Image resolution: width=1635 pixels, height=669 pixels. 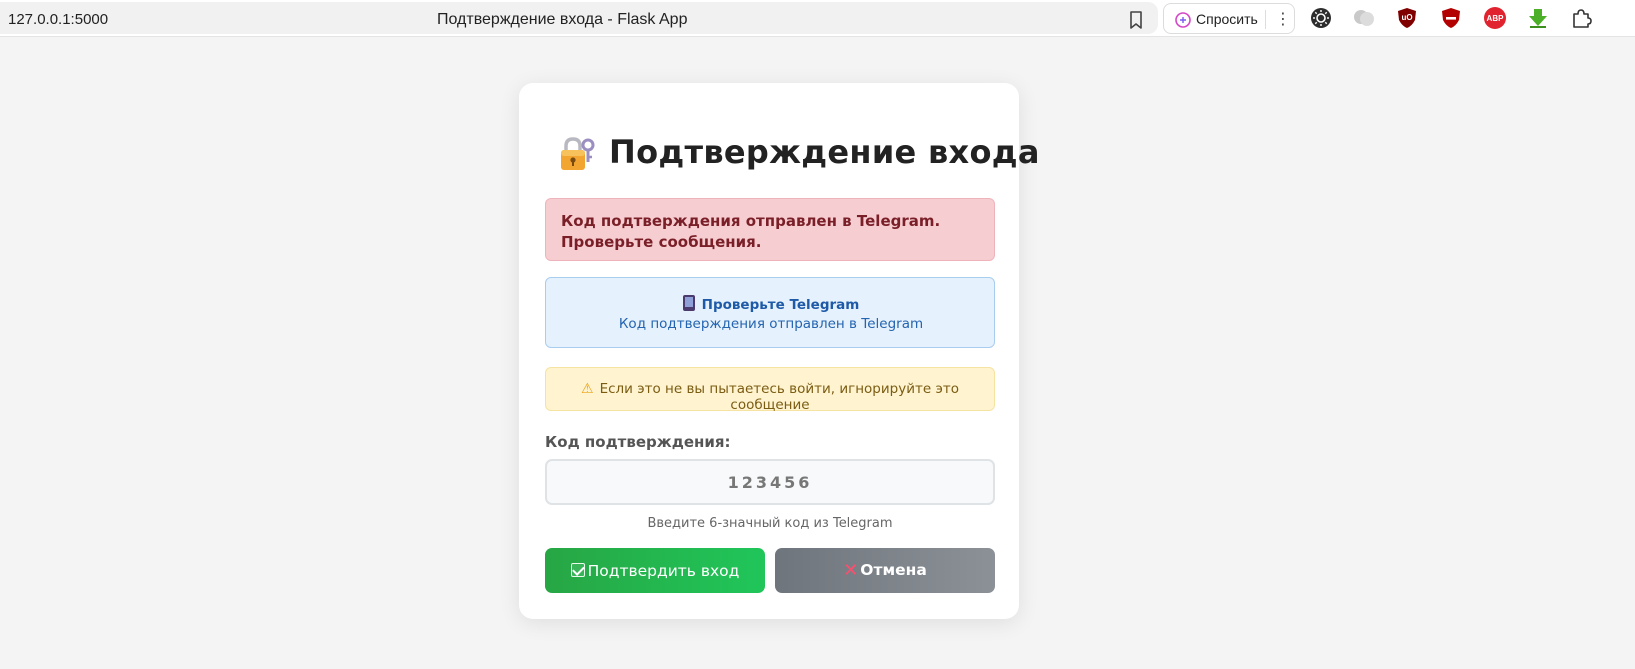 What do you see at coordinates (562, 19) in the screenshot?
I see `page-title-text: Подтверждение входа - Flask App` at bounding box center [562, 19].